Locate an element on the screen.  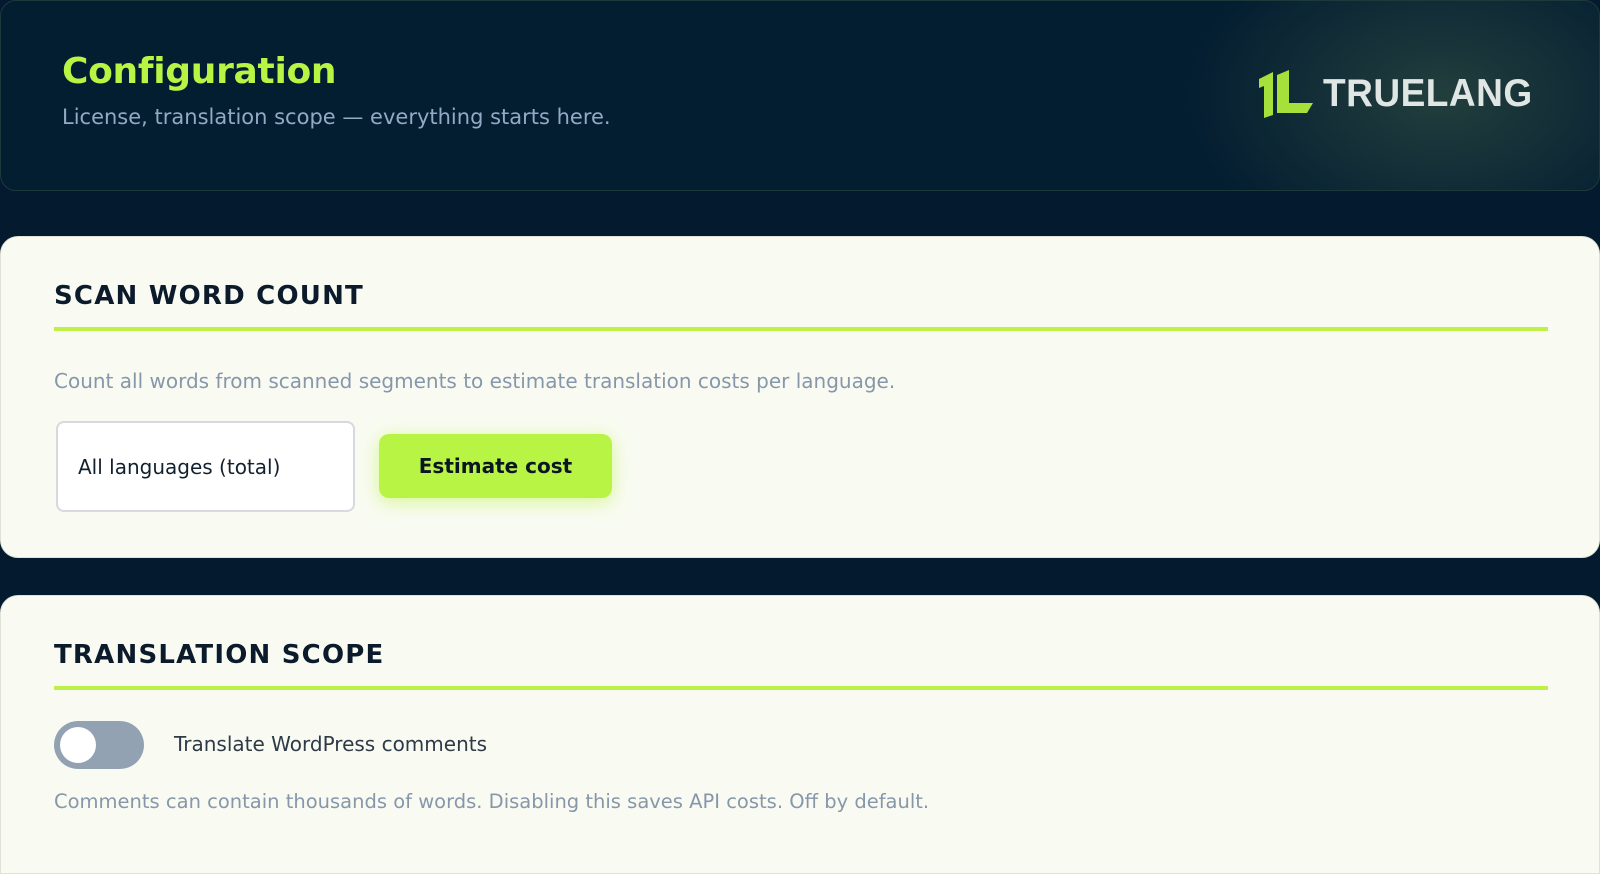
page-title: Configuration is located at coordinates (199, 71).